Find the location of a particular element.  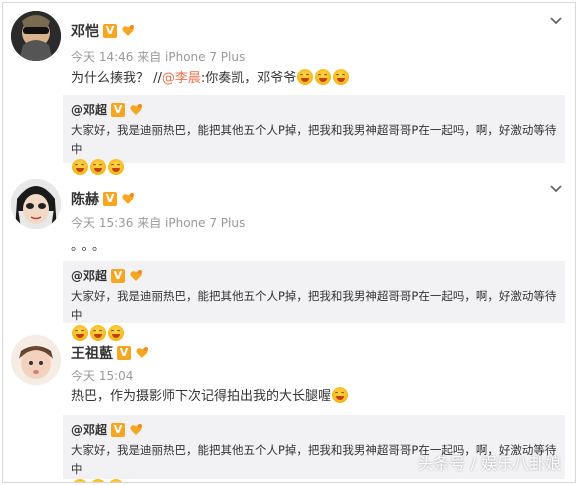

post-meta: 今天 14:46 来自 iPhone 7 Plus is located at coordinates (158, 57).